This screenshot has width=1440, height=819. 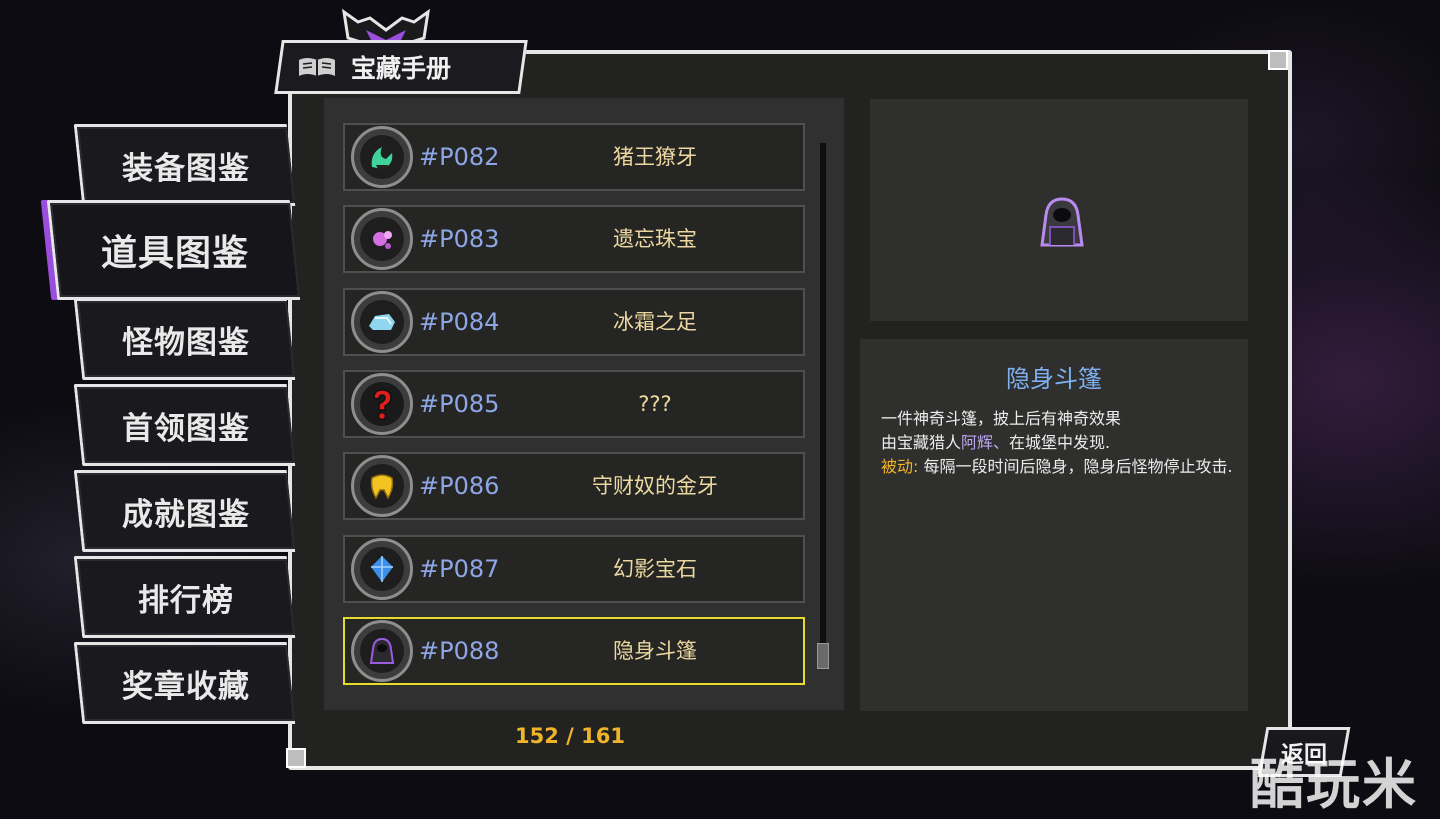 What do you see at coordinates (1054, 379) in the screenshot?
I see `item-title: 隐身斗篷` at bounding box center [1054, 379].